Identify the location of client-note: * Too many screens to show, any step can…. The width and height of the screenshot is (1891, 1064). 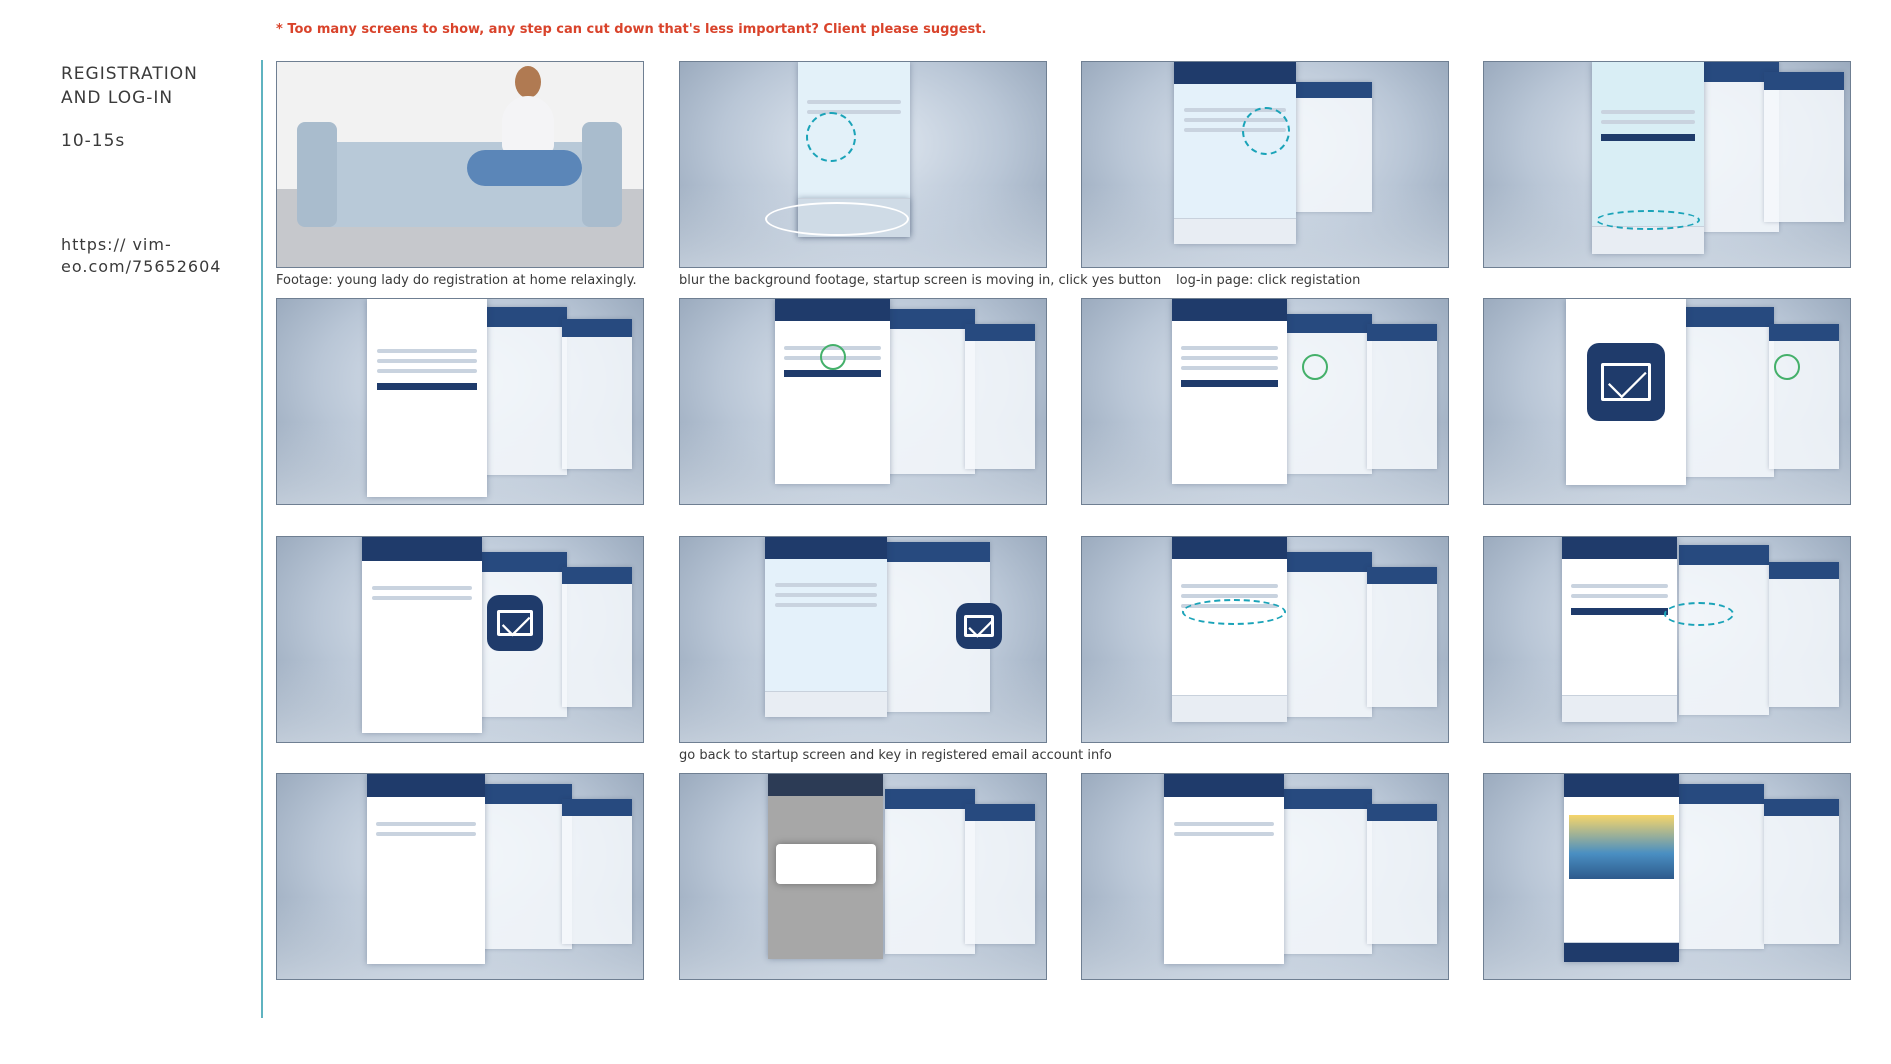
(631, 29).